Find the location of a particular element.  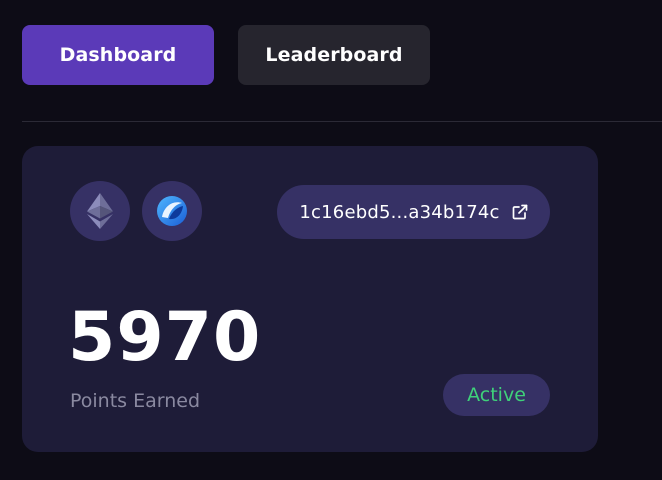

tab-leaderboard: Leaderboard is located at coordinates (334, 55).